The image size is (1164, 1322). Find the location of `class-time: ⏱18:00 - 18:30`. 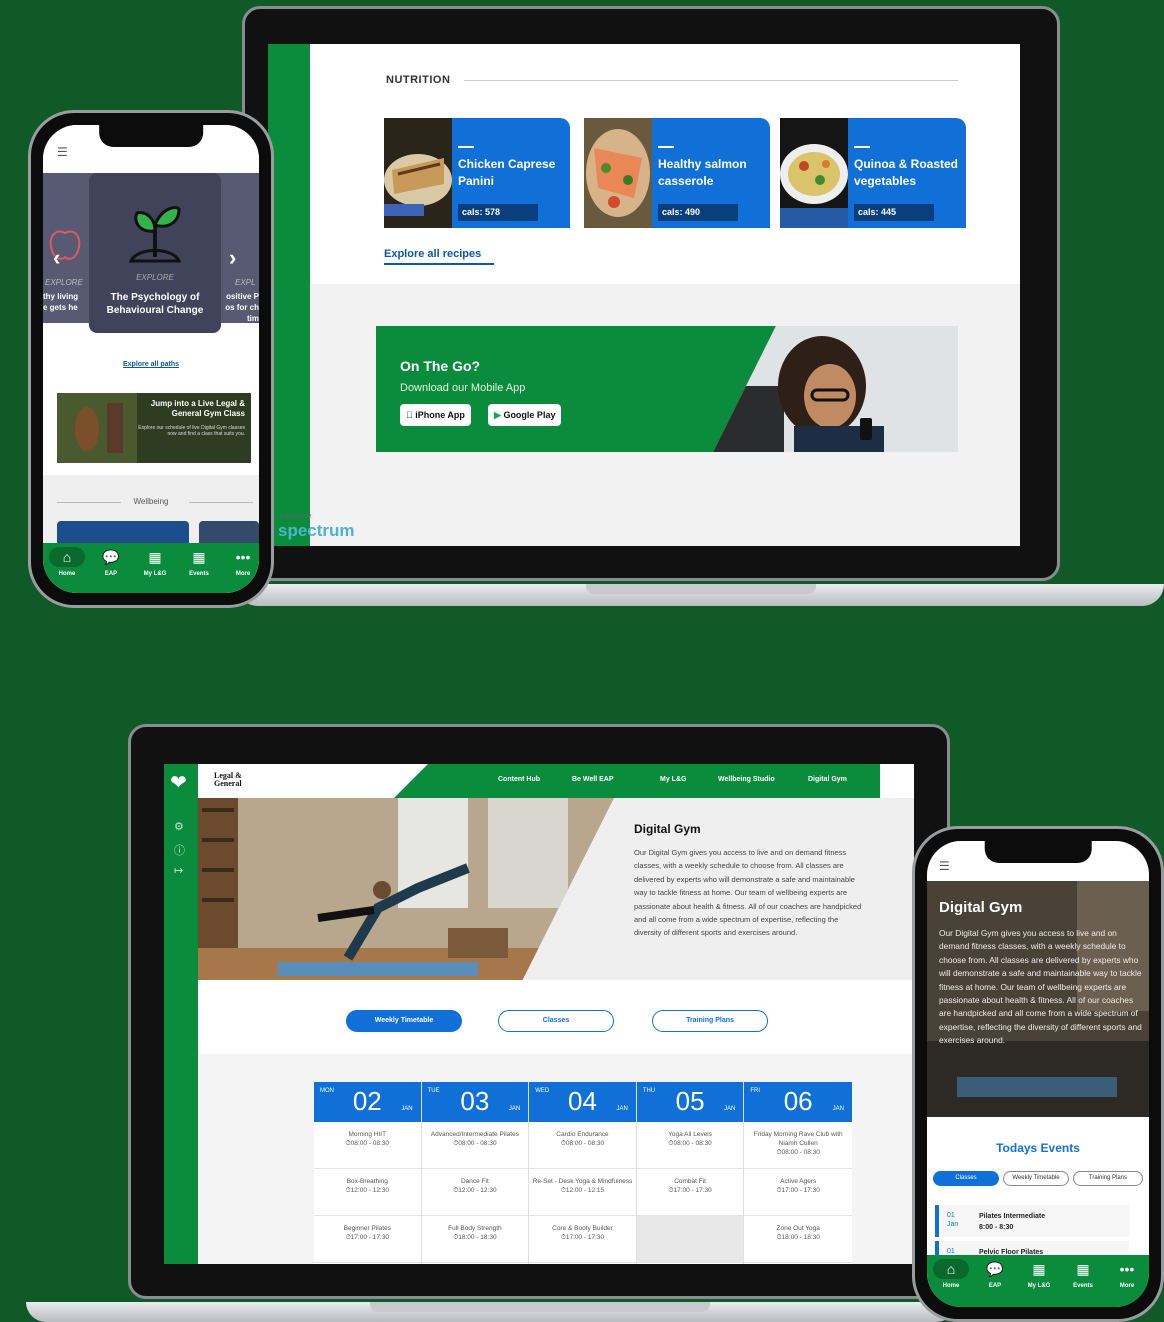

class-time: ⏱18:00 - 18:30 is located at coordinates (798, 1237).